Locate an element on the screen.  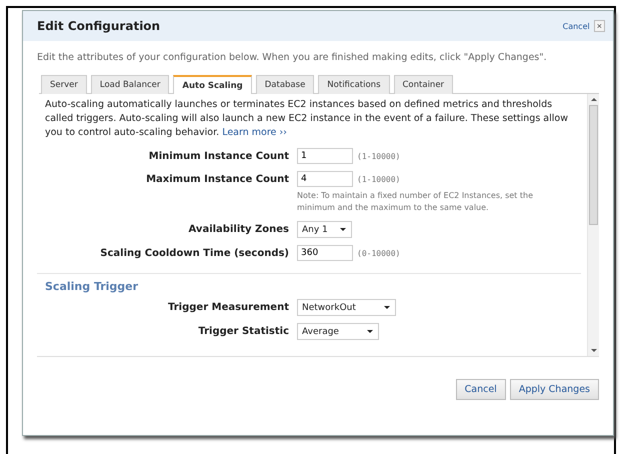
dropdown: Any 1 is located at coordinates (324, 229).